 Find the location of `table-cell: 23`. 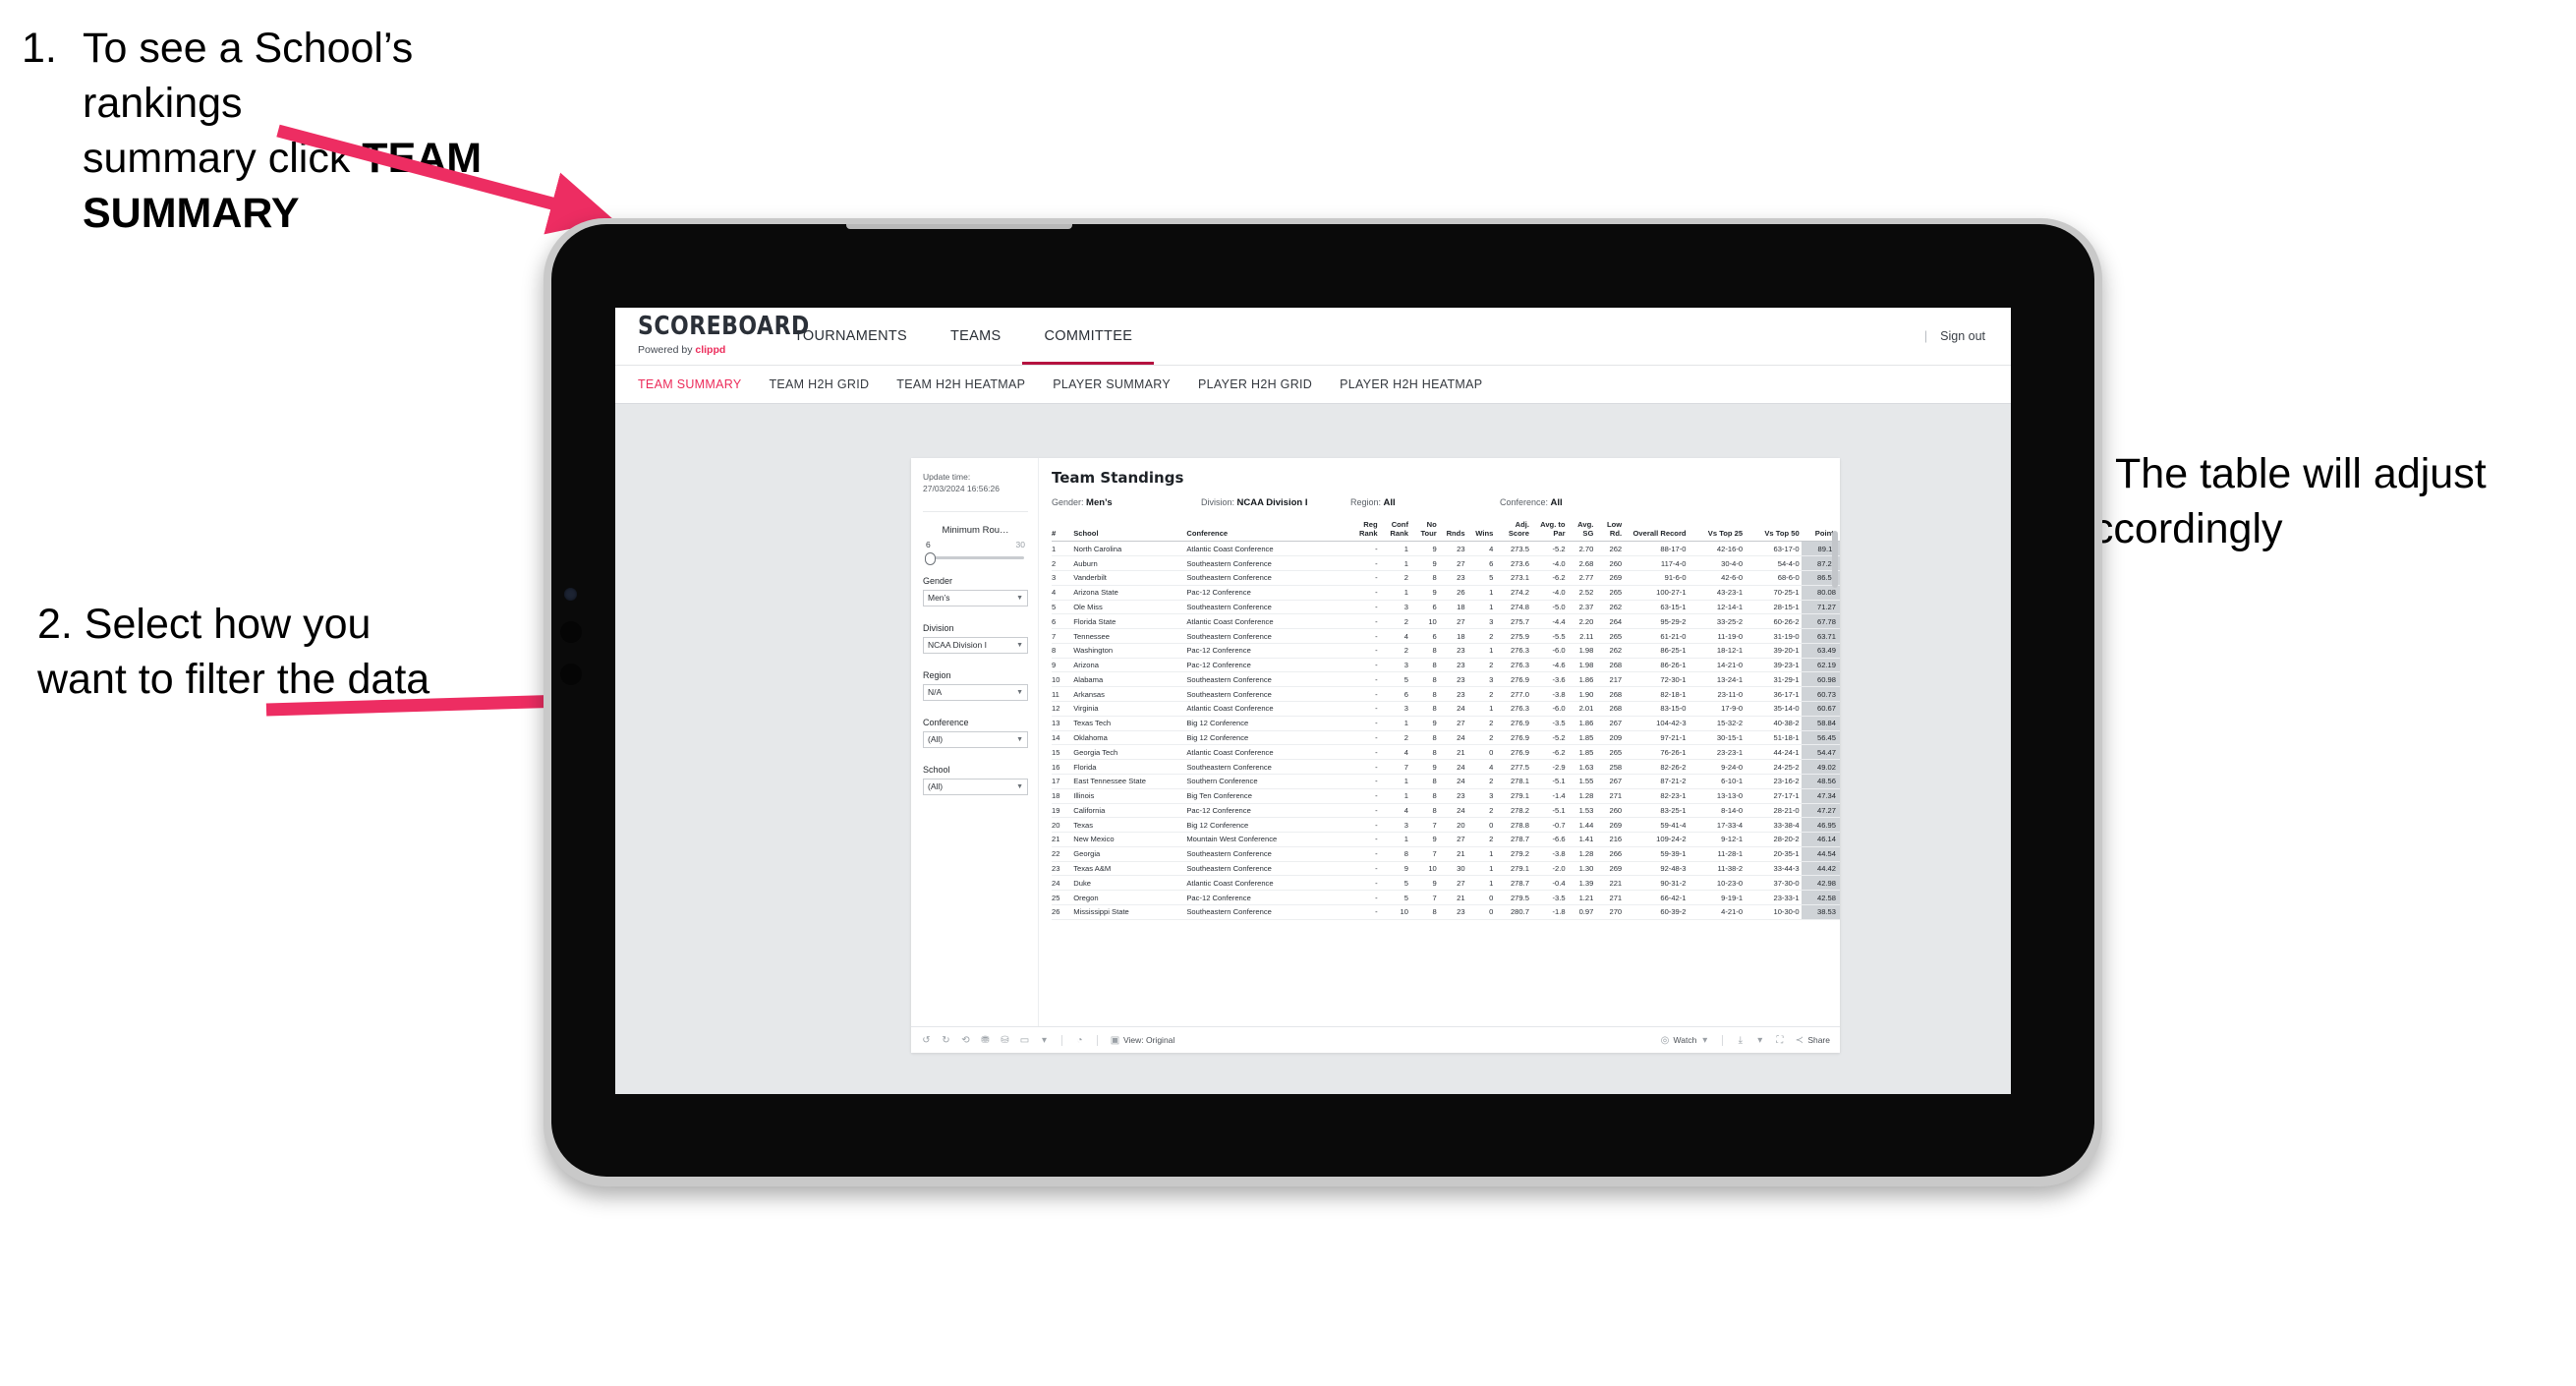

table-cell: 23 is located at coordinates (1453, 578).